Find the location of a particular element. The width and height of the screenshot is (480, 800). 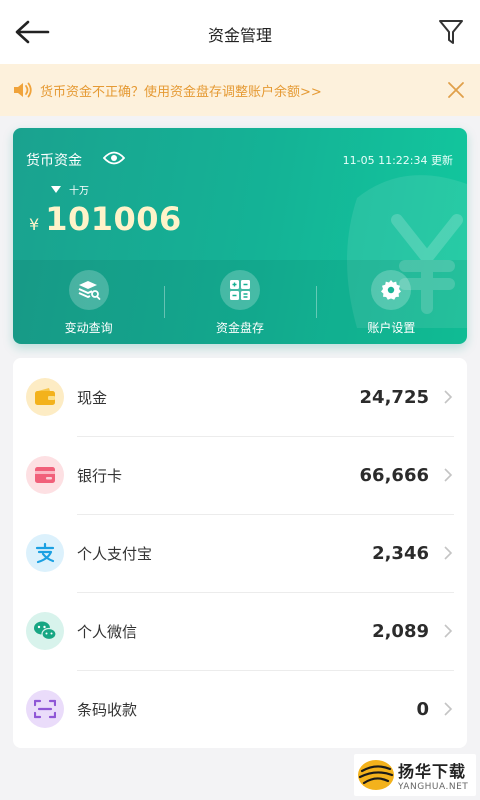

card-actions: 变动查询 资金盘存 账户设置 is located at coordinates (240, 302).